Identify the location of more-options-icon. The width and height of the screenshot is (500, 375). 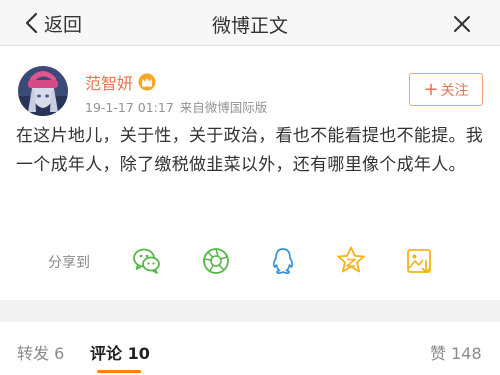
(462, 24).